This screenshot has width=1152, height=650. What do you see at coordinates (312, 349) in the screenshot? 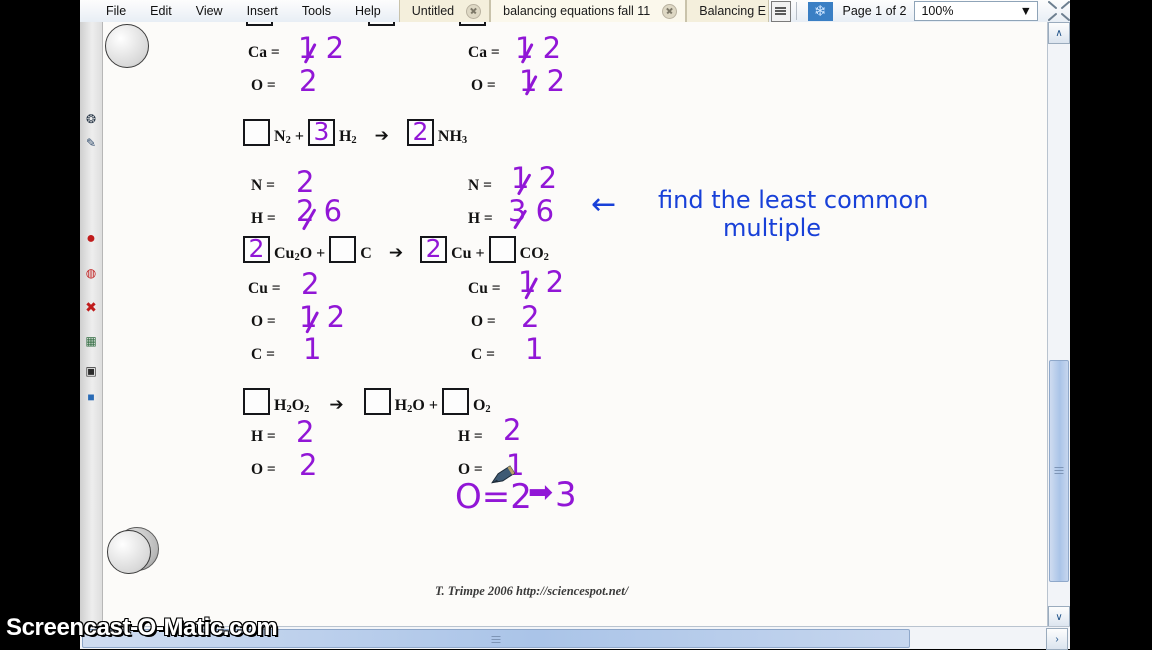
I see `tally-c-left-value: 1` at bounding box center [312, 349].